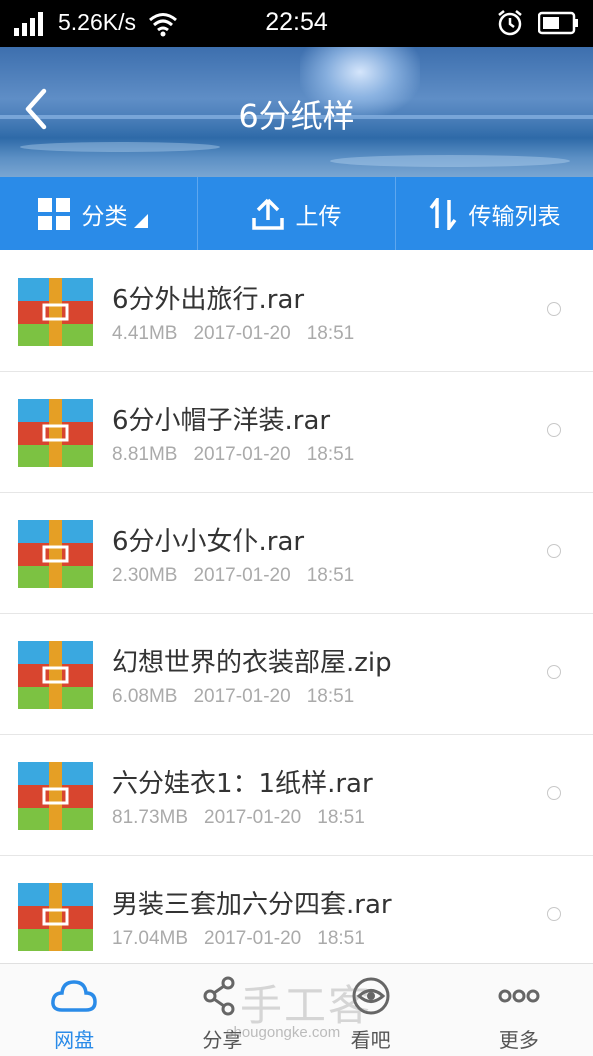 This screenshot has width=593, height=1056. I want to click on file-meta: 2.30MB 2017-01-20 18:51, so click(233, 576).